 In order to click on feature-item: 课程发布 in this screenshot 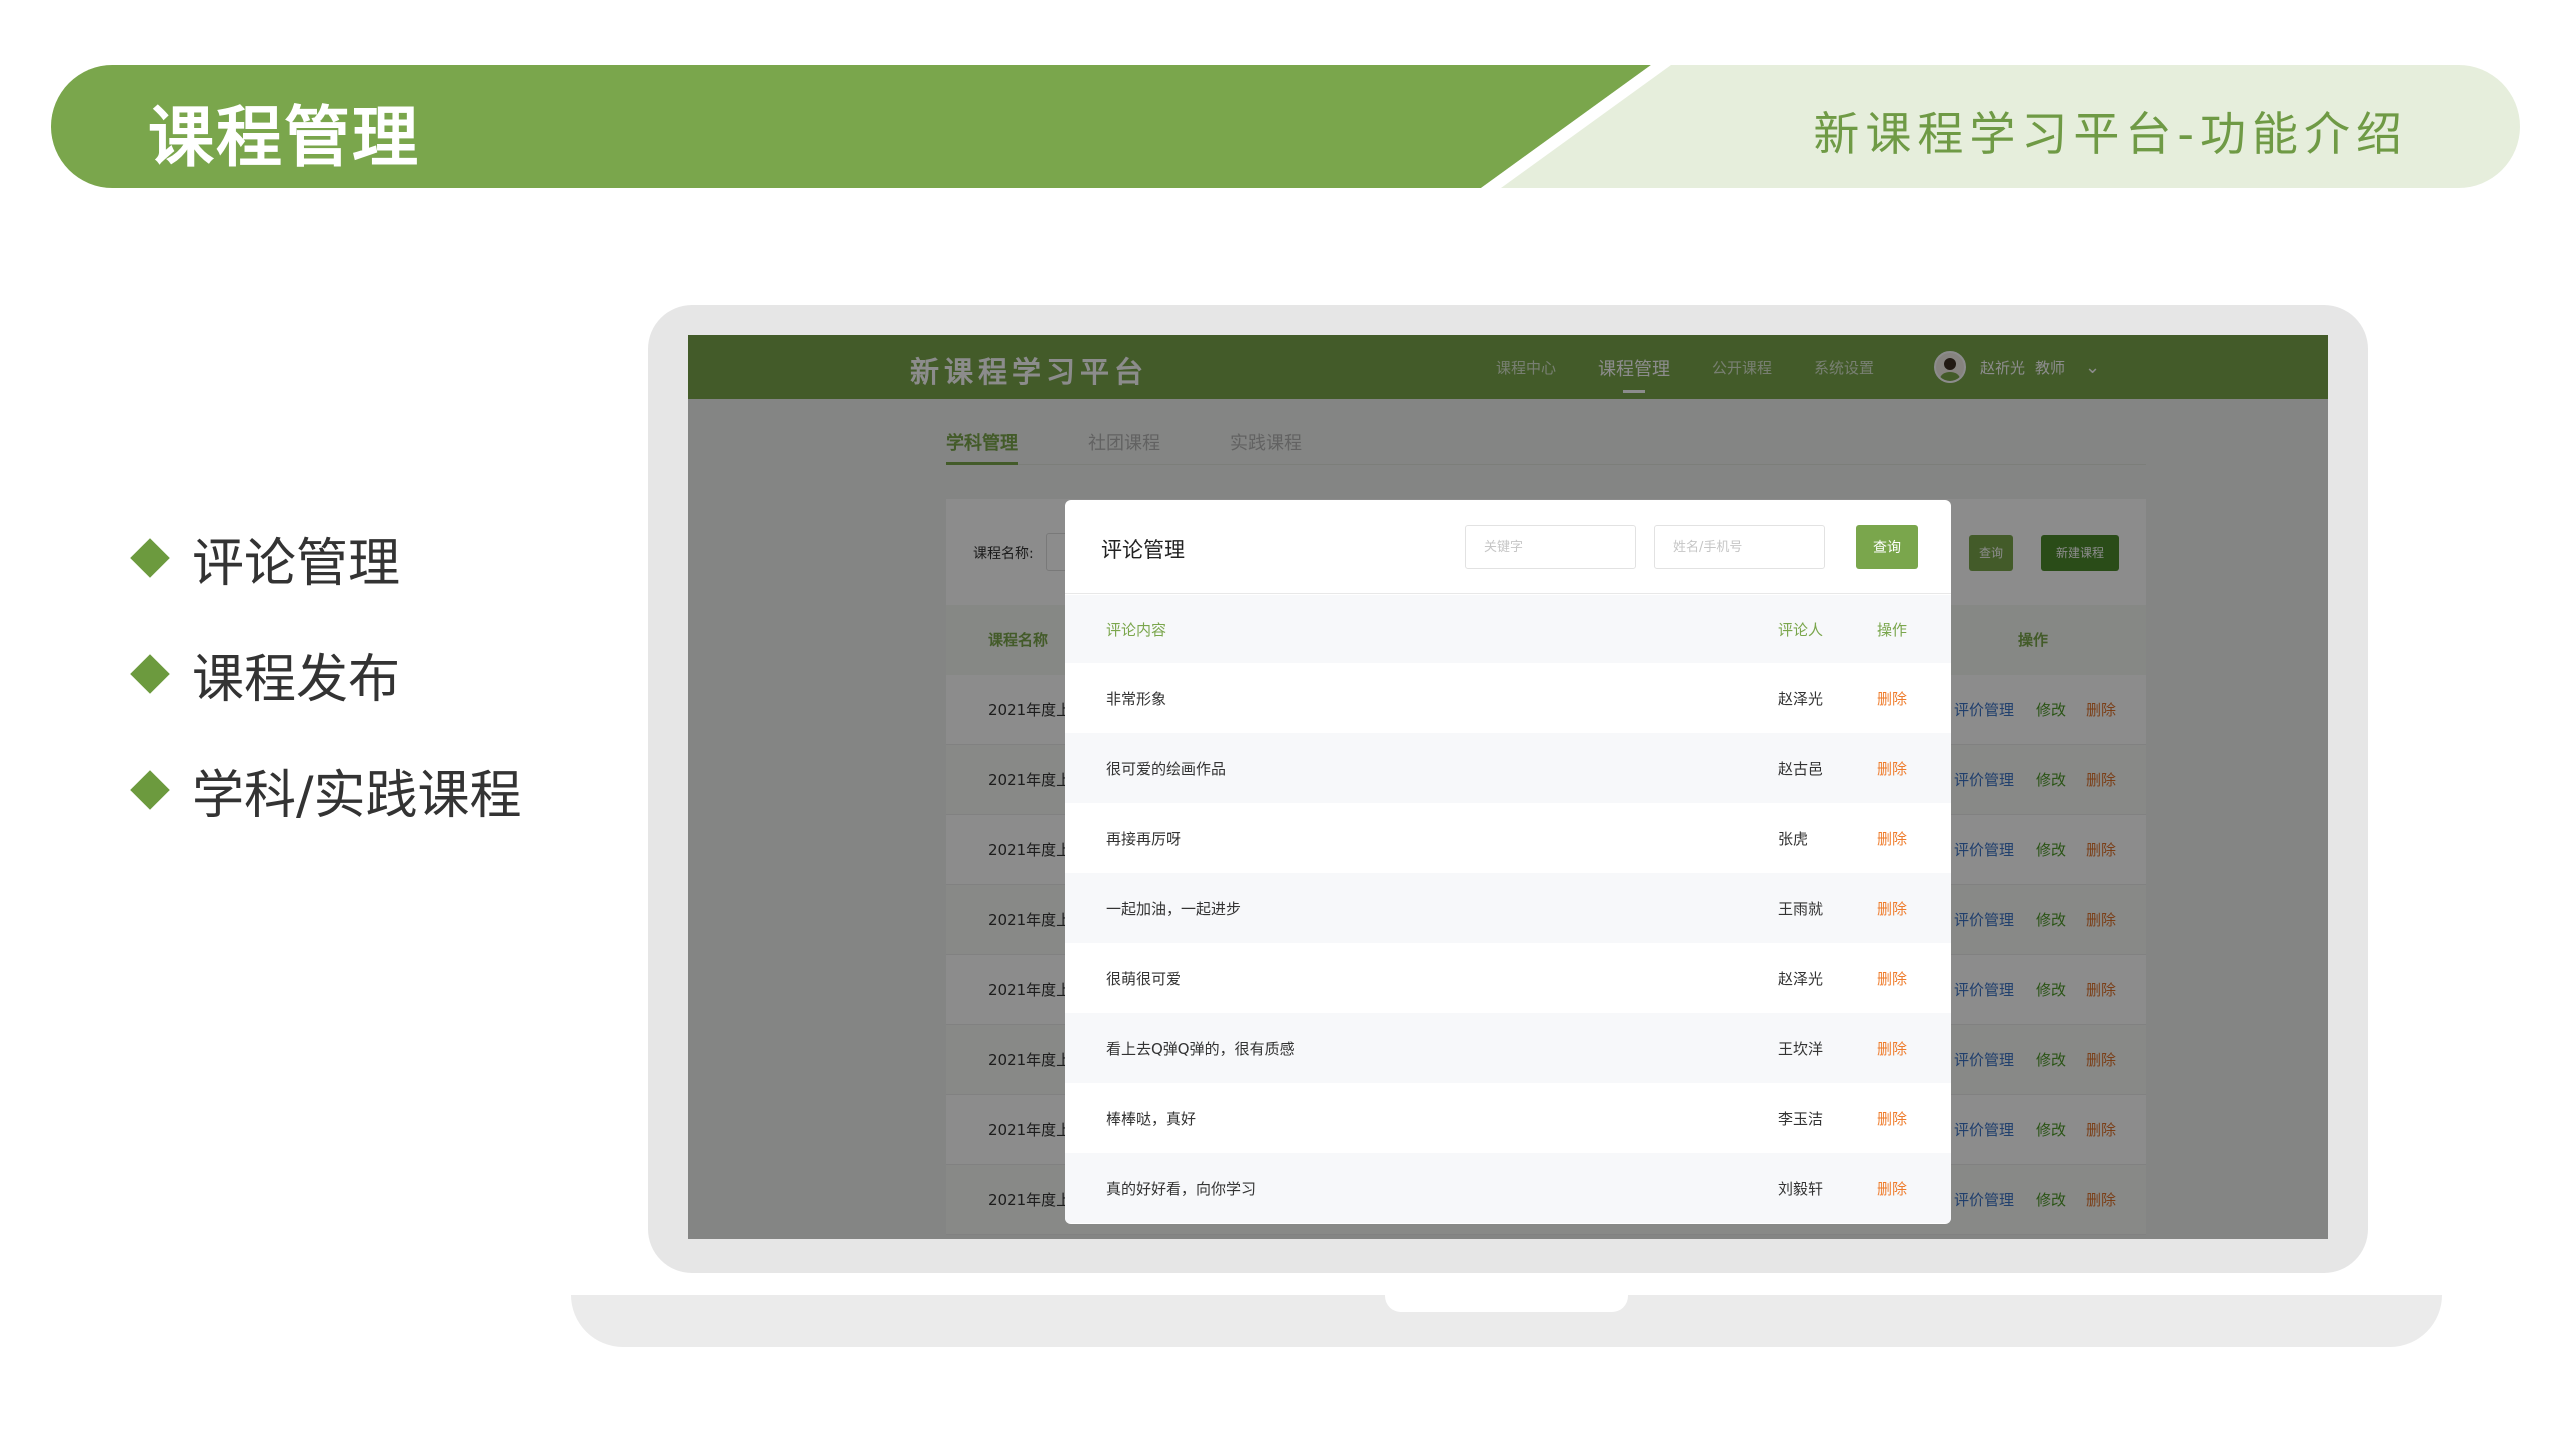, I will do `click(326, 674)`.